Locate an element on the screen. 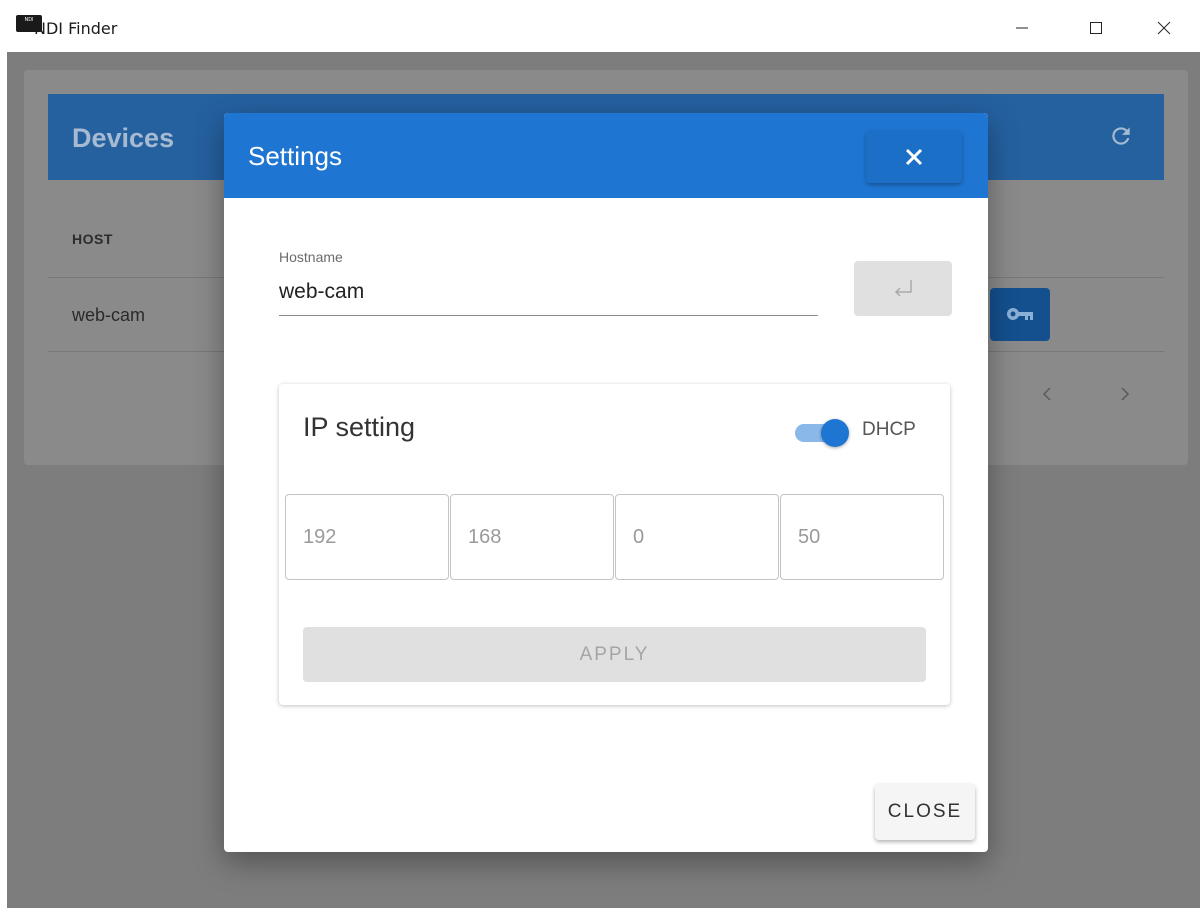  page-prev-button is located at coordinates (1048, 394).